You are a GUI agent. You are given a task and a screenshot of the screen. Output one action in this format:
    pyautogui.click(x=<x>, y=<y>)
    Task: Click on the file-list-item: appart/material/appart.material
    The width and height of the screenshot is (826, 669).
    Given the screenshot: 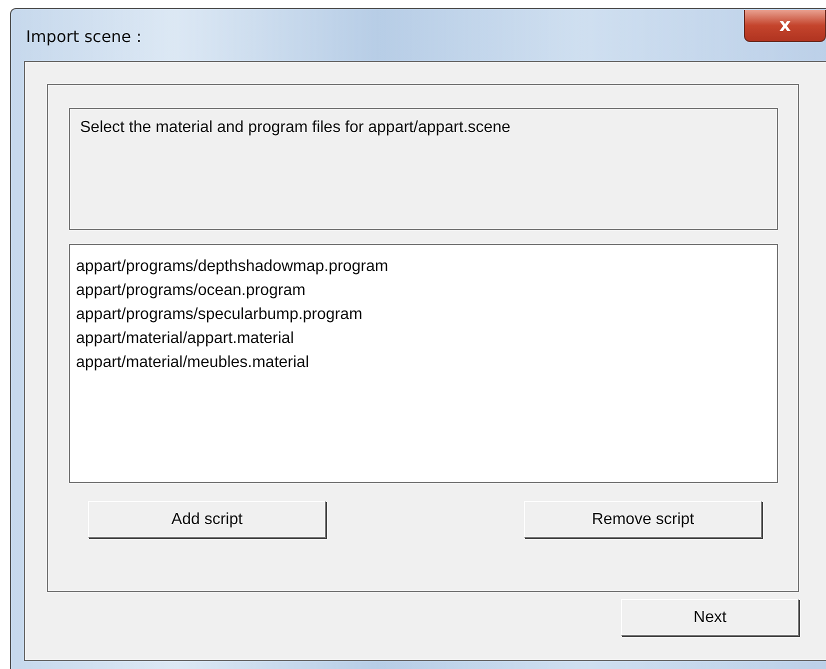 What is the action you would take?
    pyautogui.click(x=423, y=339)
    